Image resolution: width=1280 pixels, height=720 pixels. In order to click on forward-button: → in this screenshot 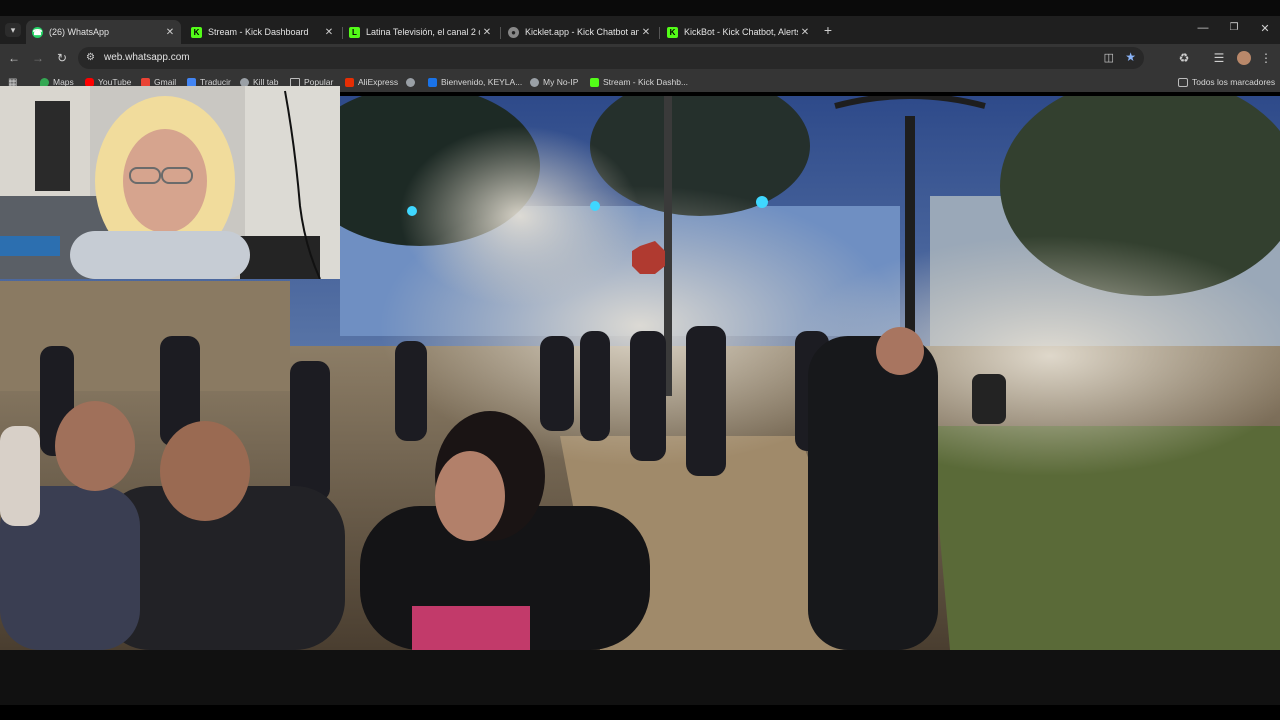, I will do `click(38, 58)`.